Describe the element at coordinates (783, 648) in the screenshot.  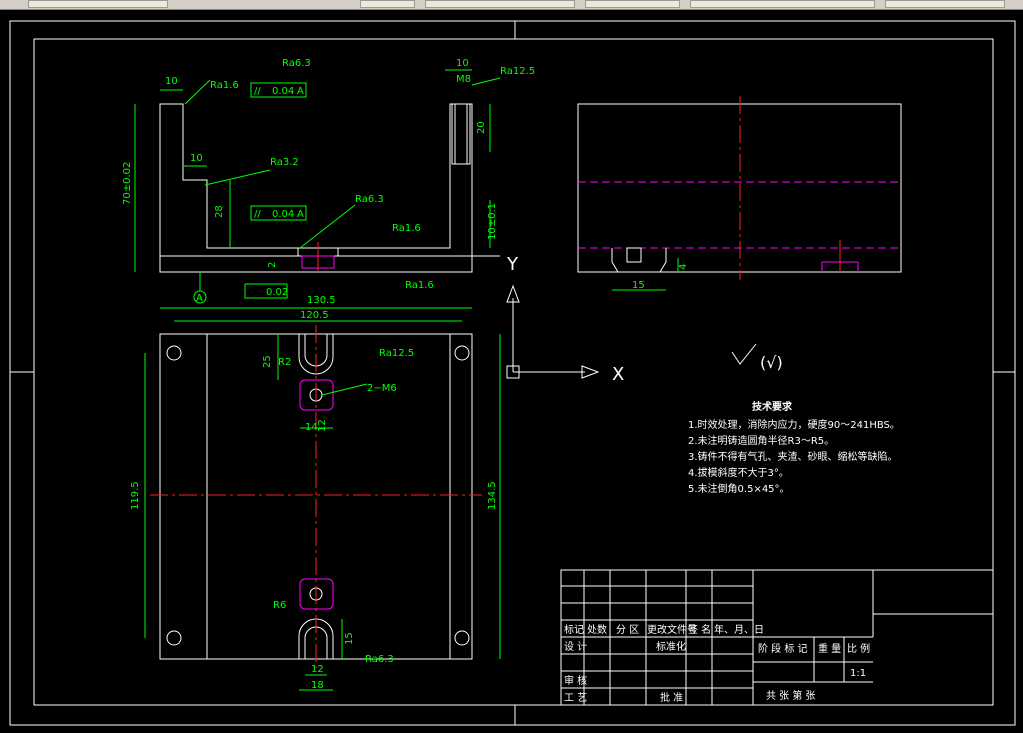
I see `tb-label: 阶 段 标 记` at that location.